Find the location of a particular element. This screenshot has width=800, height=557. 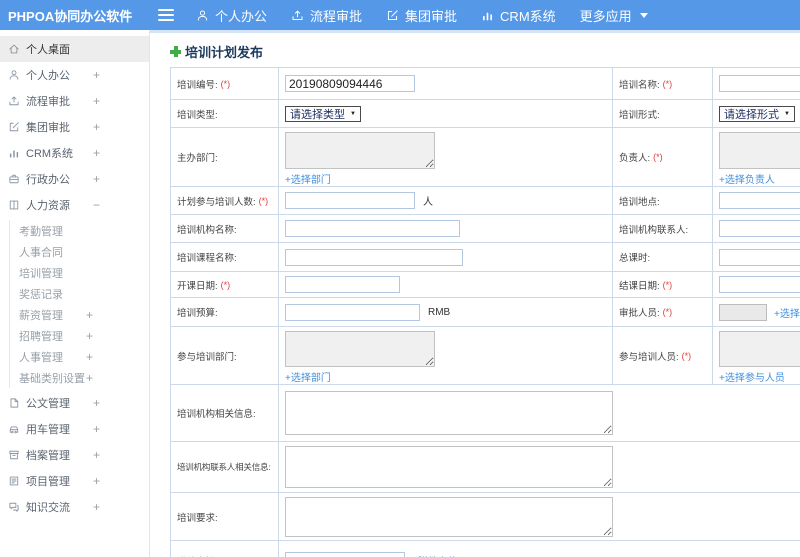

sidebar-item-personal-office: 个人办公 + is located at coordinates (74, 75).